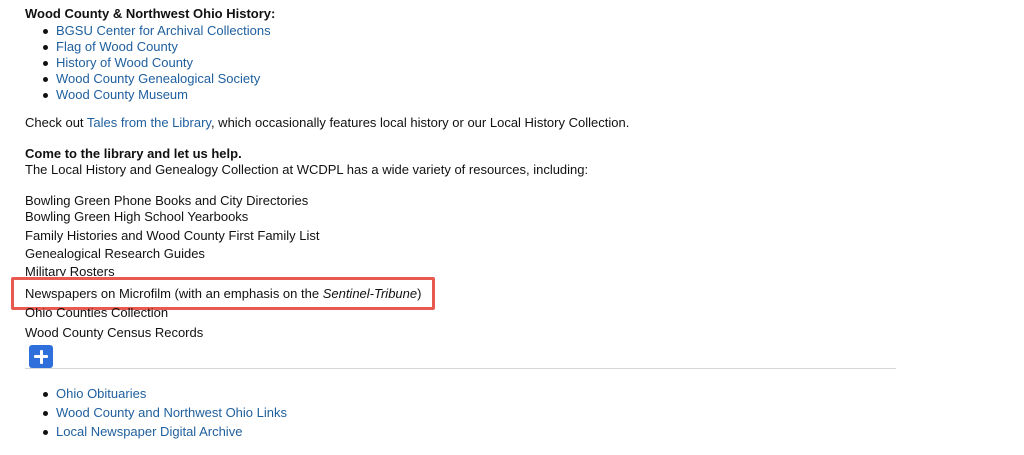 Image resolution: width=1024 pixels, height=455 pixels. Describe the element at coordinates (41, 356) in the screenshot. I see `expand-plus-button` at that location.